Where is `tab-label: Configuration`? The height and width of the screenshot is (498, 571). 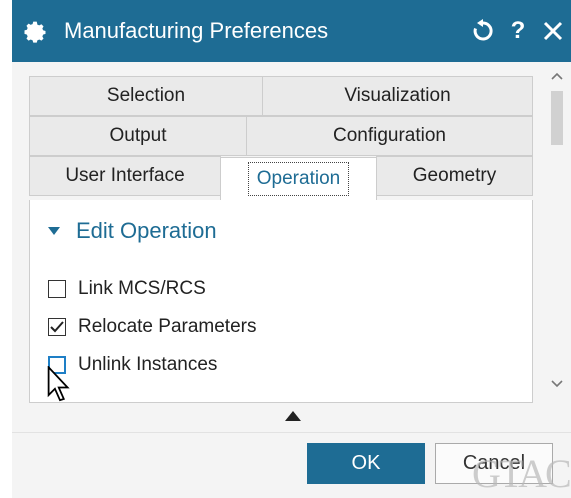
tab-label: Configuration is located at coordinates (389, 135).